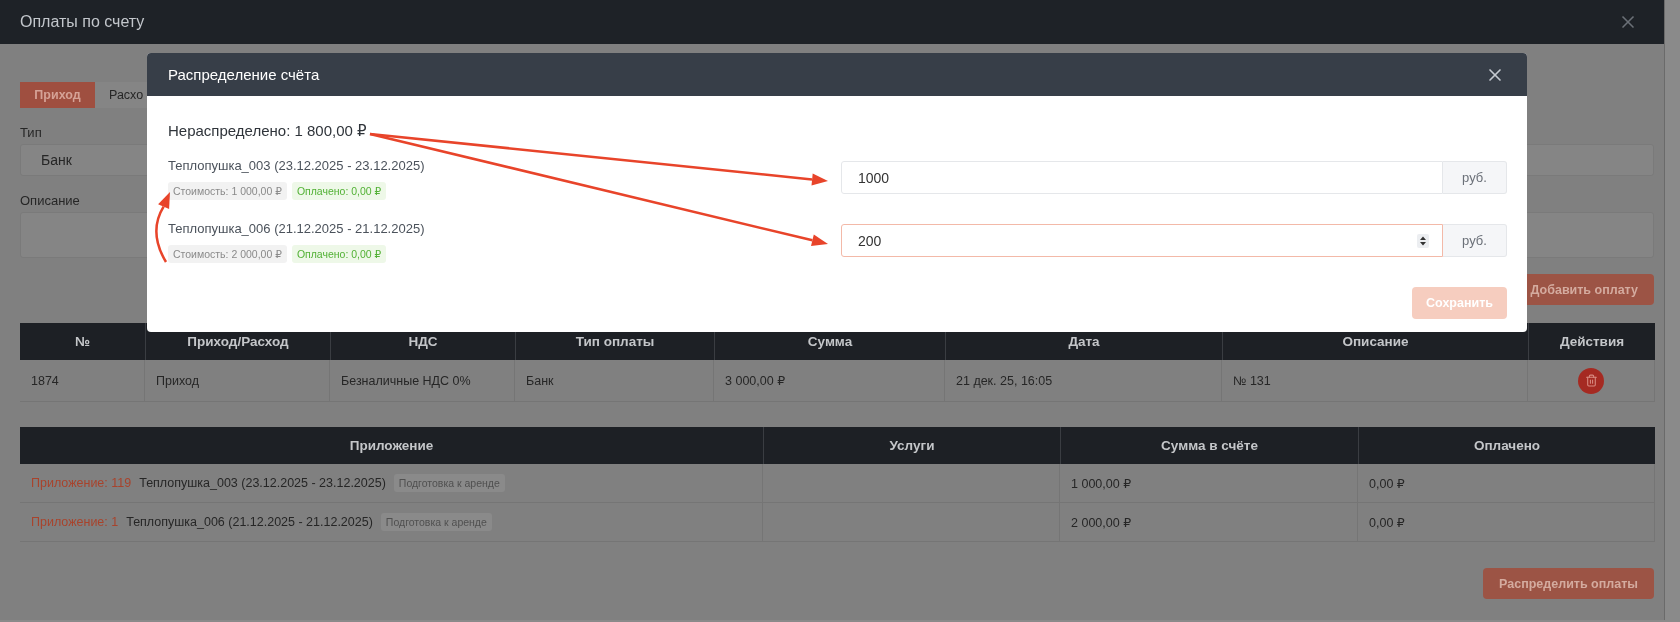 The image size is (1680, 622). What do you see at coordinates (45, 380) in the screenshot?
I see `table-cell: 1874` at bounding box center [45, 380].